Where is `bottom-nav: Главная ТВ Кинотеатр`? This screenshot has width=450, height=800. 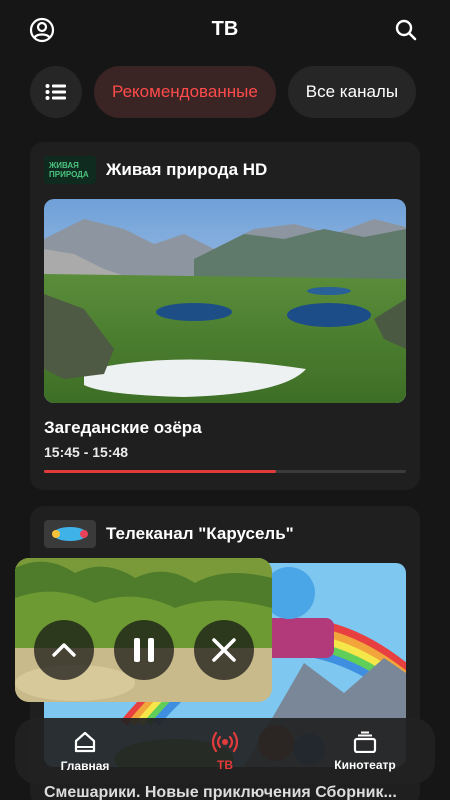 bottom-nav: Главная ТВ Кинотеатр is located at coordinates (225, 751).